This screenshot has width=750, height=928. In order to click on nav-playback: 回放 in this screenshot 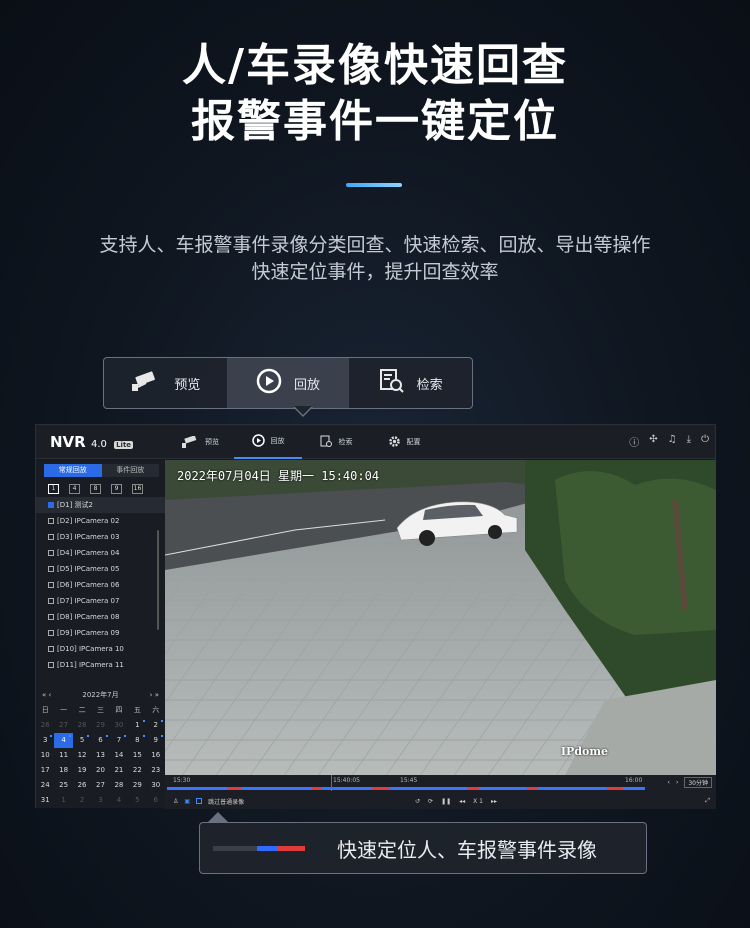, I will do `click(268, 442)`.